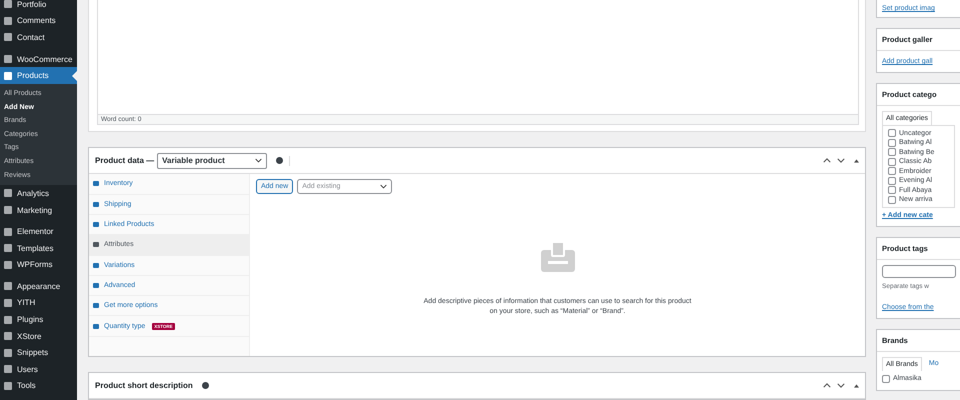 The image size is (960, 400). I want to click on sidebar-item: WooCommerce, so click(38, 59).